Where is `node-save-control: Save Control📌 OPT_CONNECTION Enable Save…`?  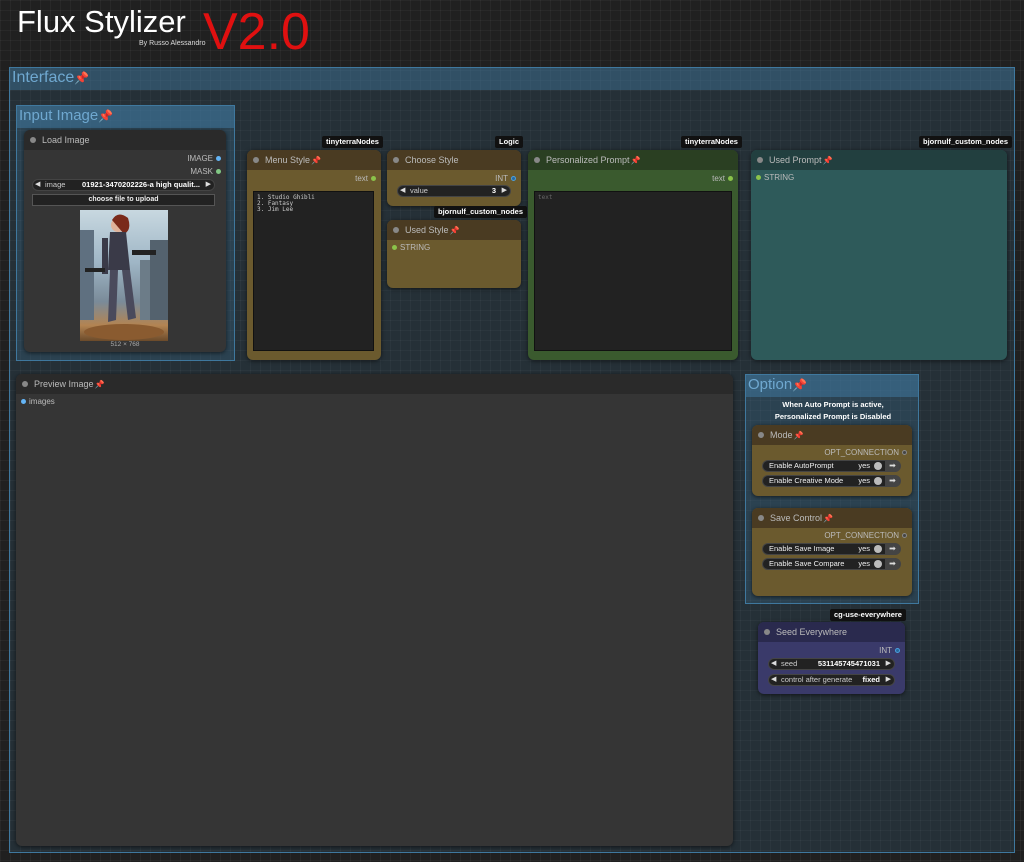 node-save-control: Save Control📌 OPT_CONNECTION Enable Save… is located at coordinates (832, 552).